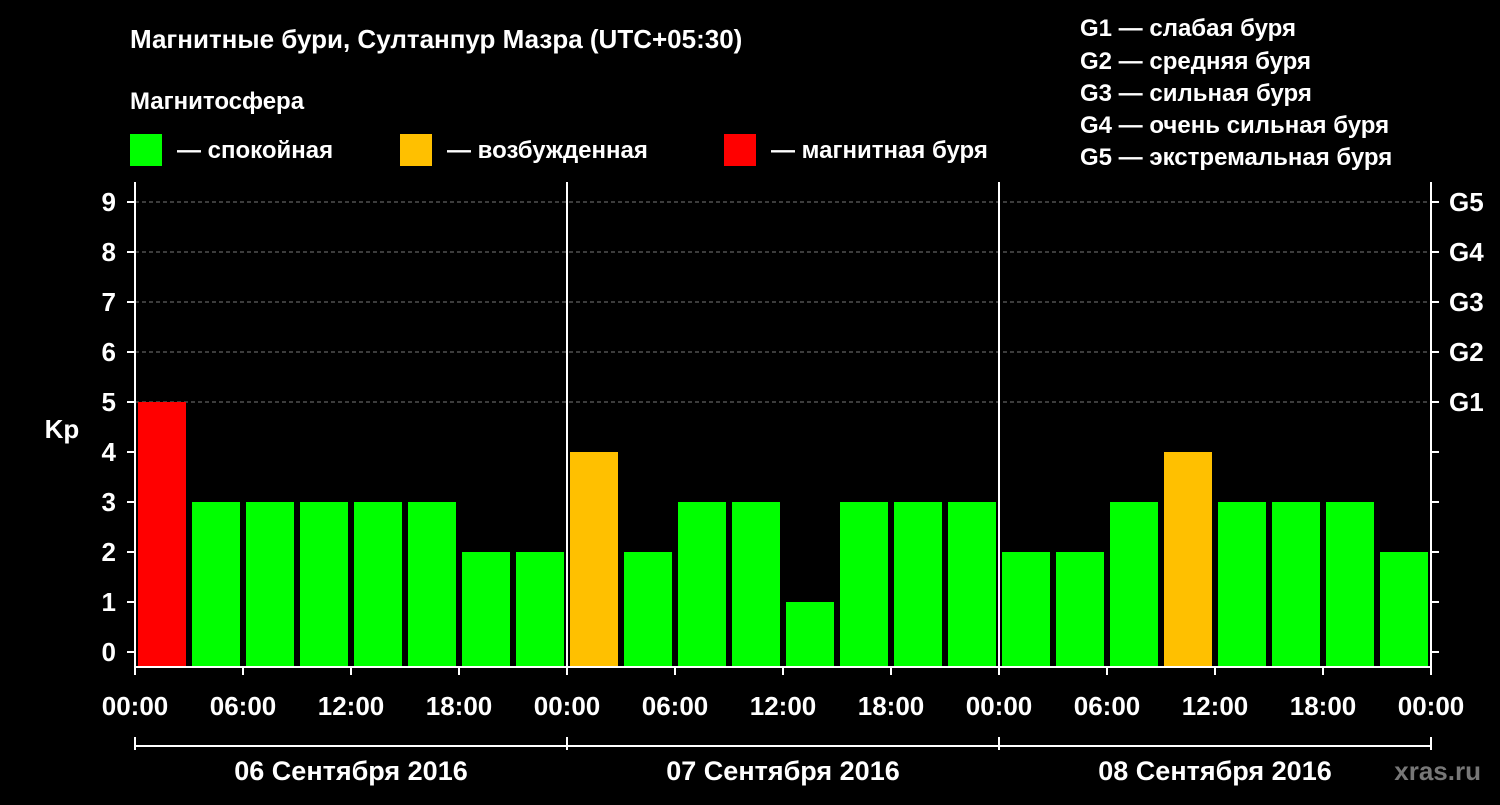 This screenshot has height=805, width=1500. Describe the element at coordinates (1466, 302) in the screenshot. I see `right-tick-label-g3: G3` at that location.